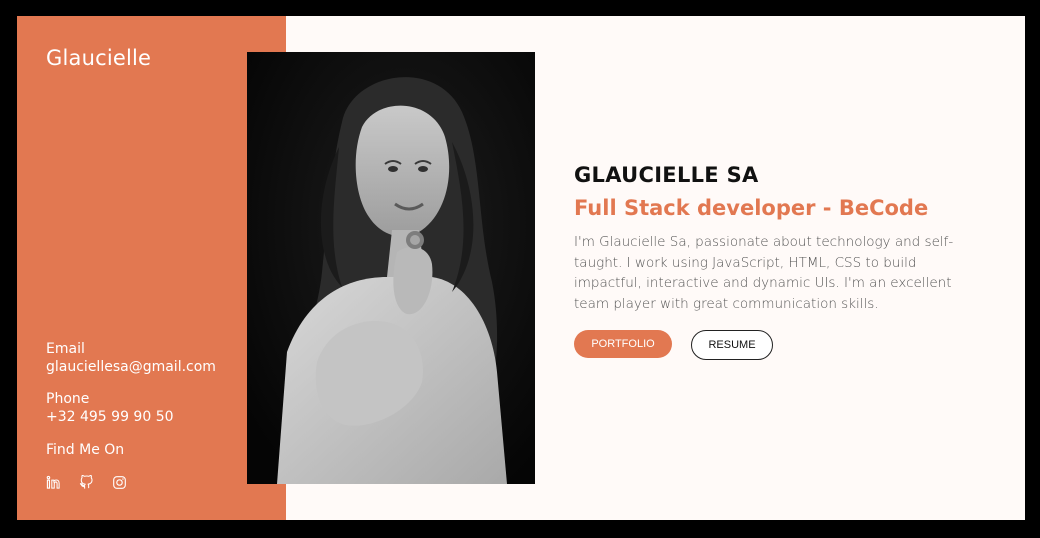  I want to click on find-me-block: Find Me On, so click(85, 450).